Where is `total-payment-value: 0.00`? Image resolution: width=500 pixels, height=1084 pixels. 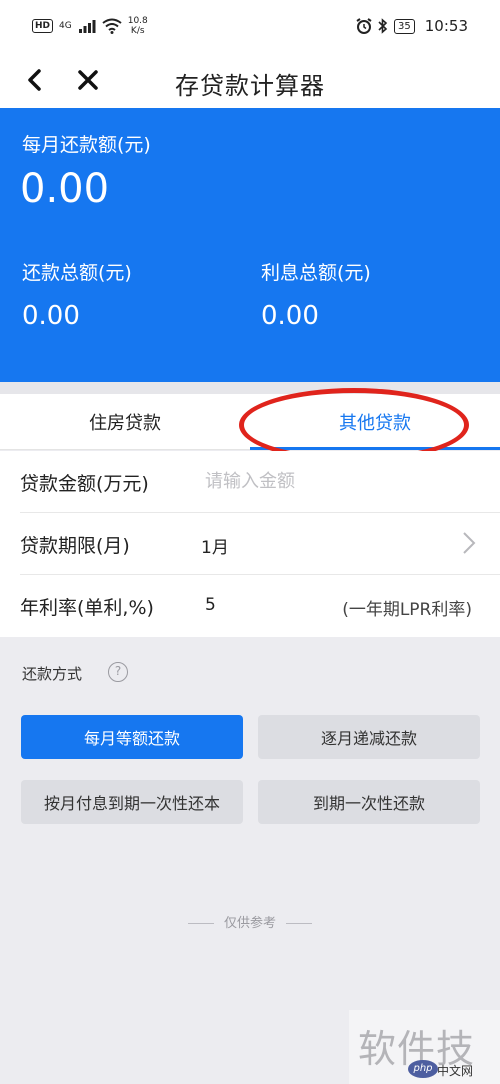
total-payment-value: 0.00 is located at coordinates (51, 316).